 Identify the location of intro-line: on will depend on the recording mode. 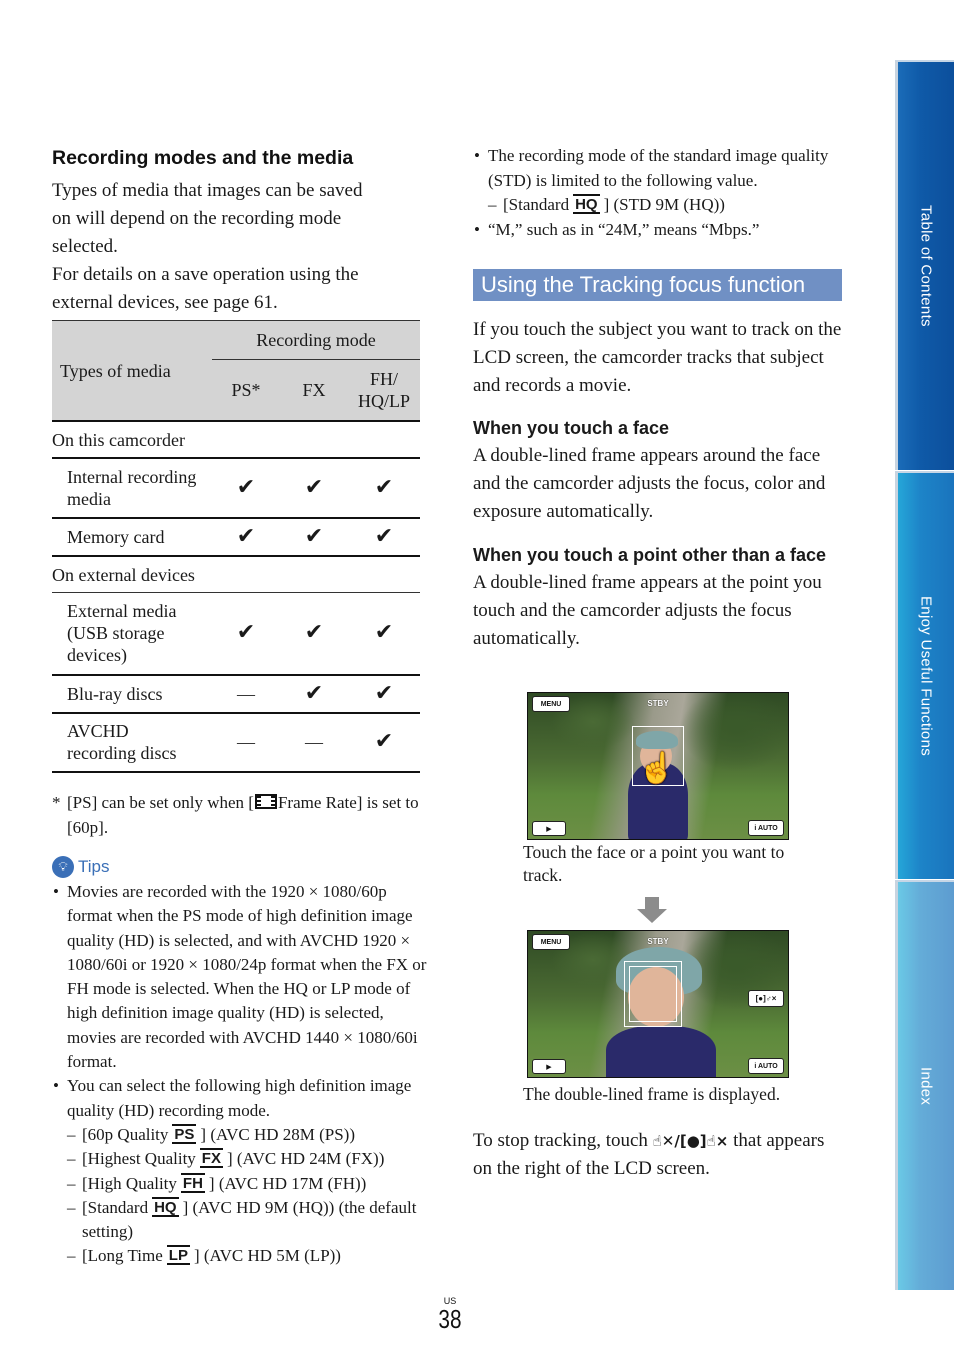
(197, 218).